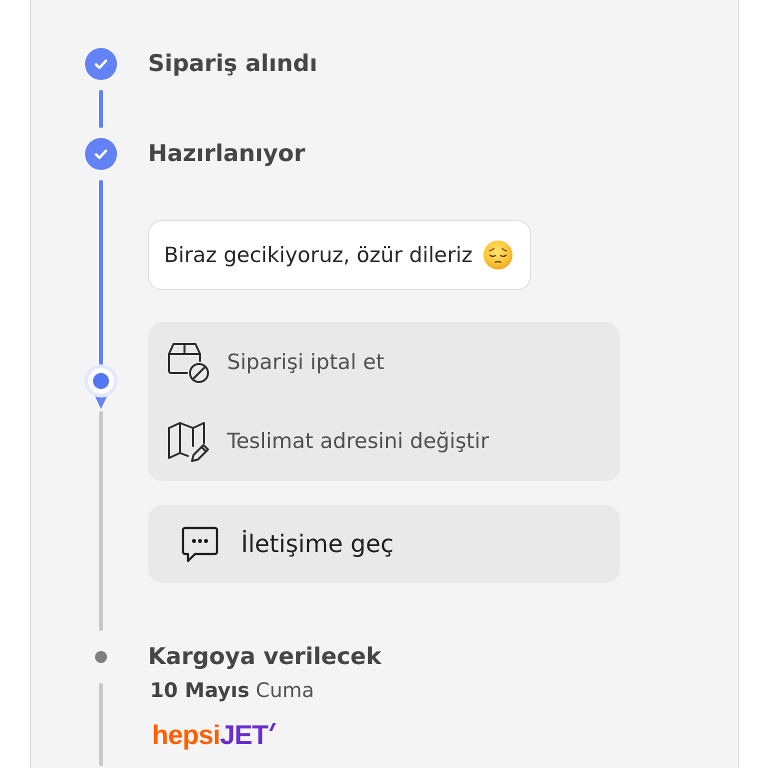  What do you see at coordinates (265, 657) in the screenshot?
I see `step-title: Kargoya verilecek` at bounding box center [265, 657].